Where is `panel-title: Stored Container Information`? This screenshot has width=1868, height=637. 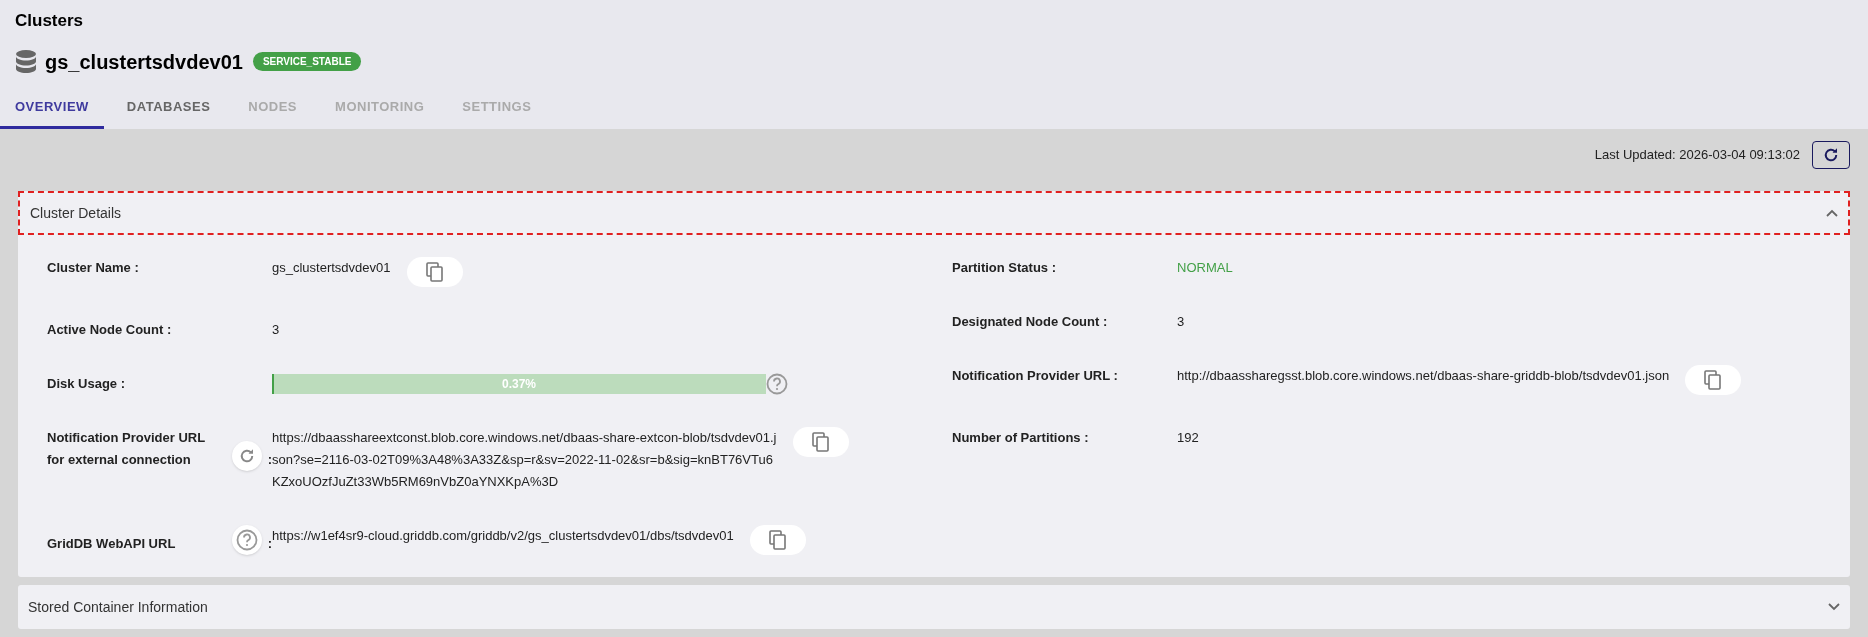
panel-title: Stored Container Information is located at coordinates (118, 607).